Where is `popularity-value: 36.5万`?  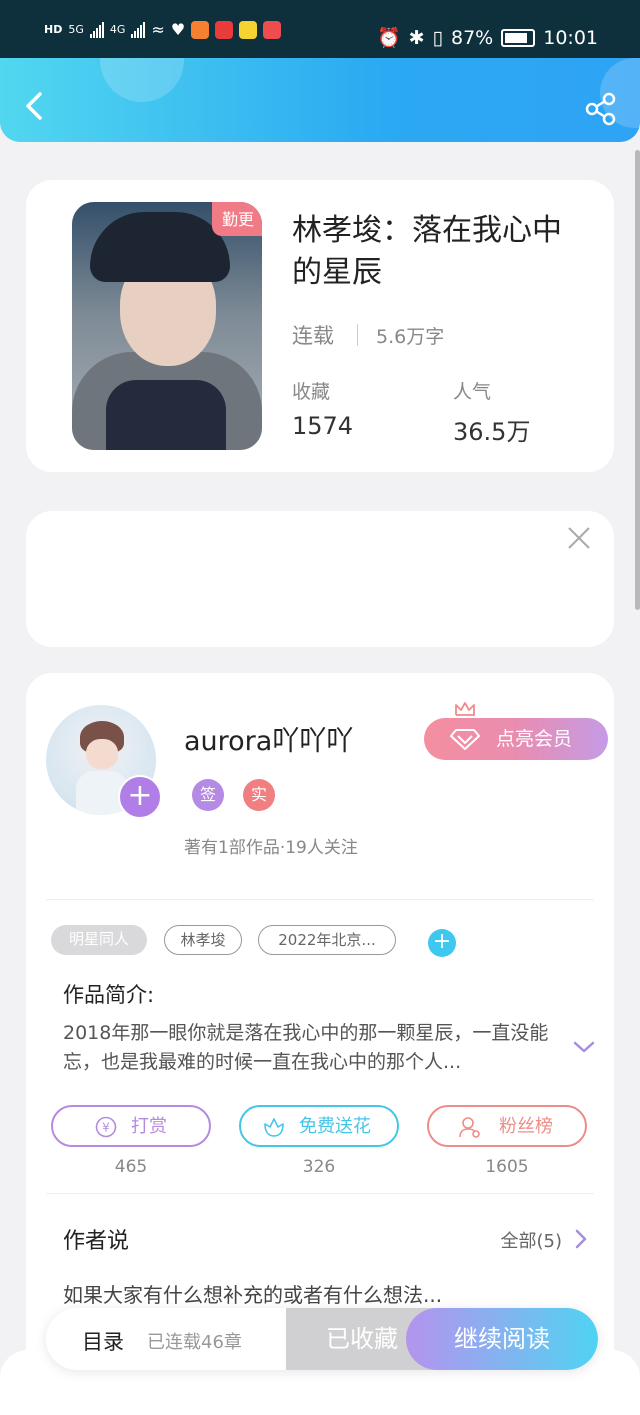 popularity-value: 36.5万 is located at coordinates (492, 432).